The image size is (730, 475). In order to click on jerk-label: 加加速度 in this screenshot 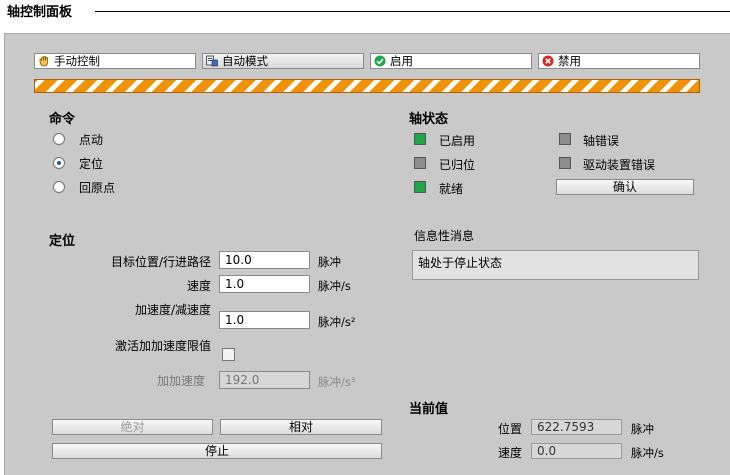, I will do `click(180, 381)`.